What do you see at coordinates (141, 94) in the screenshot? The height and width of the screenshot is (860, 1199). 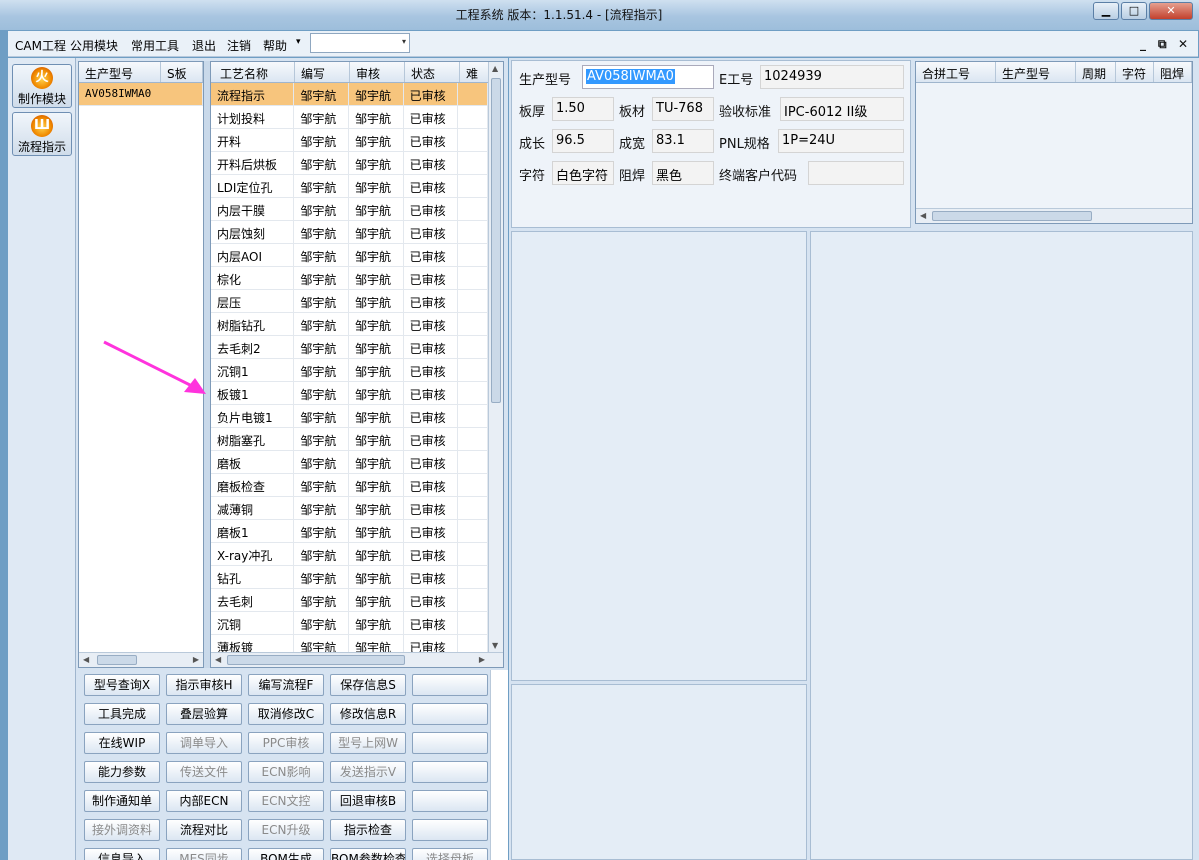 I see `table-row: AV058IWMA0` at bounding box center [141, 94].